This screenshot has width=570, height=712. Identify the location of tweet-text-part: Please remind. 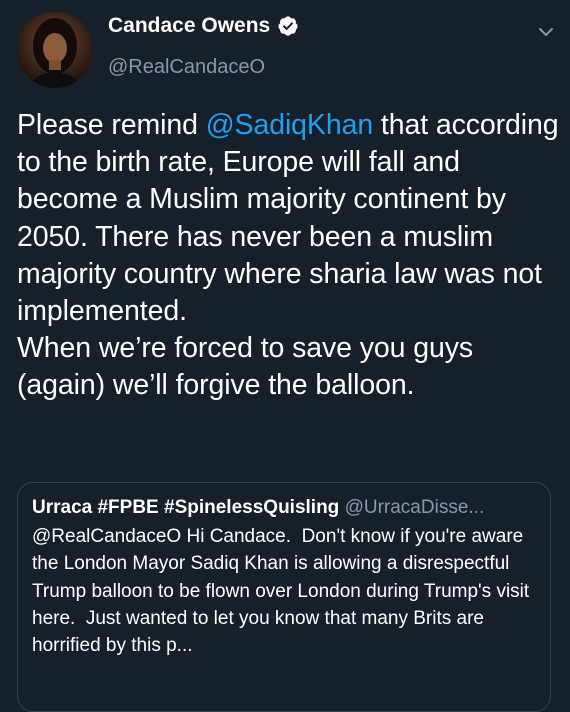
(111, 125).